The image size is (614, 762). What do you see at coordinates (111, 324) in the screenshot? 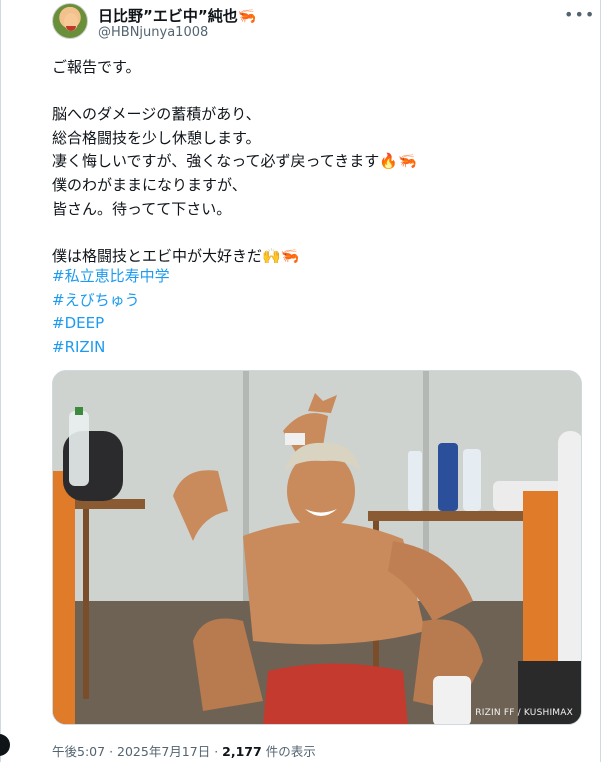
I see `hashtag-link: #DEEP` at bounding box center [111, 324].